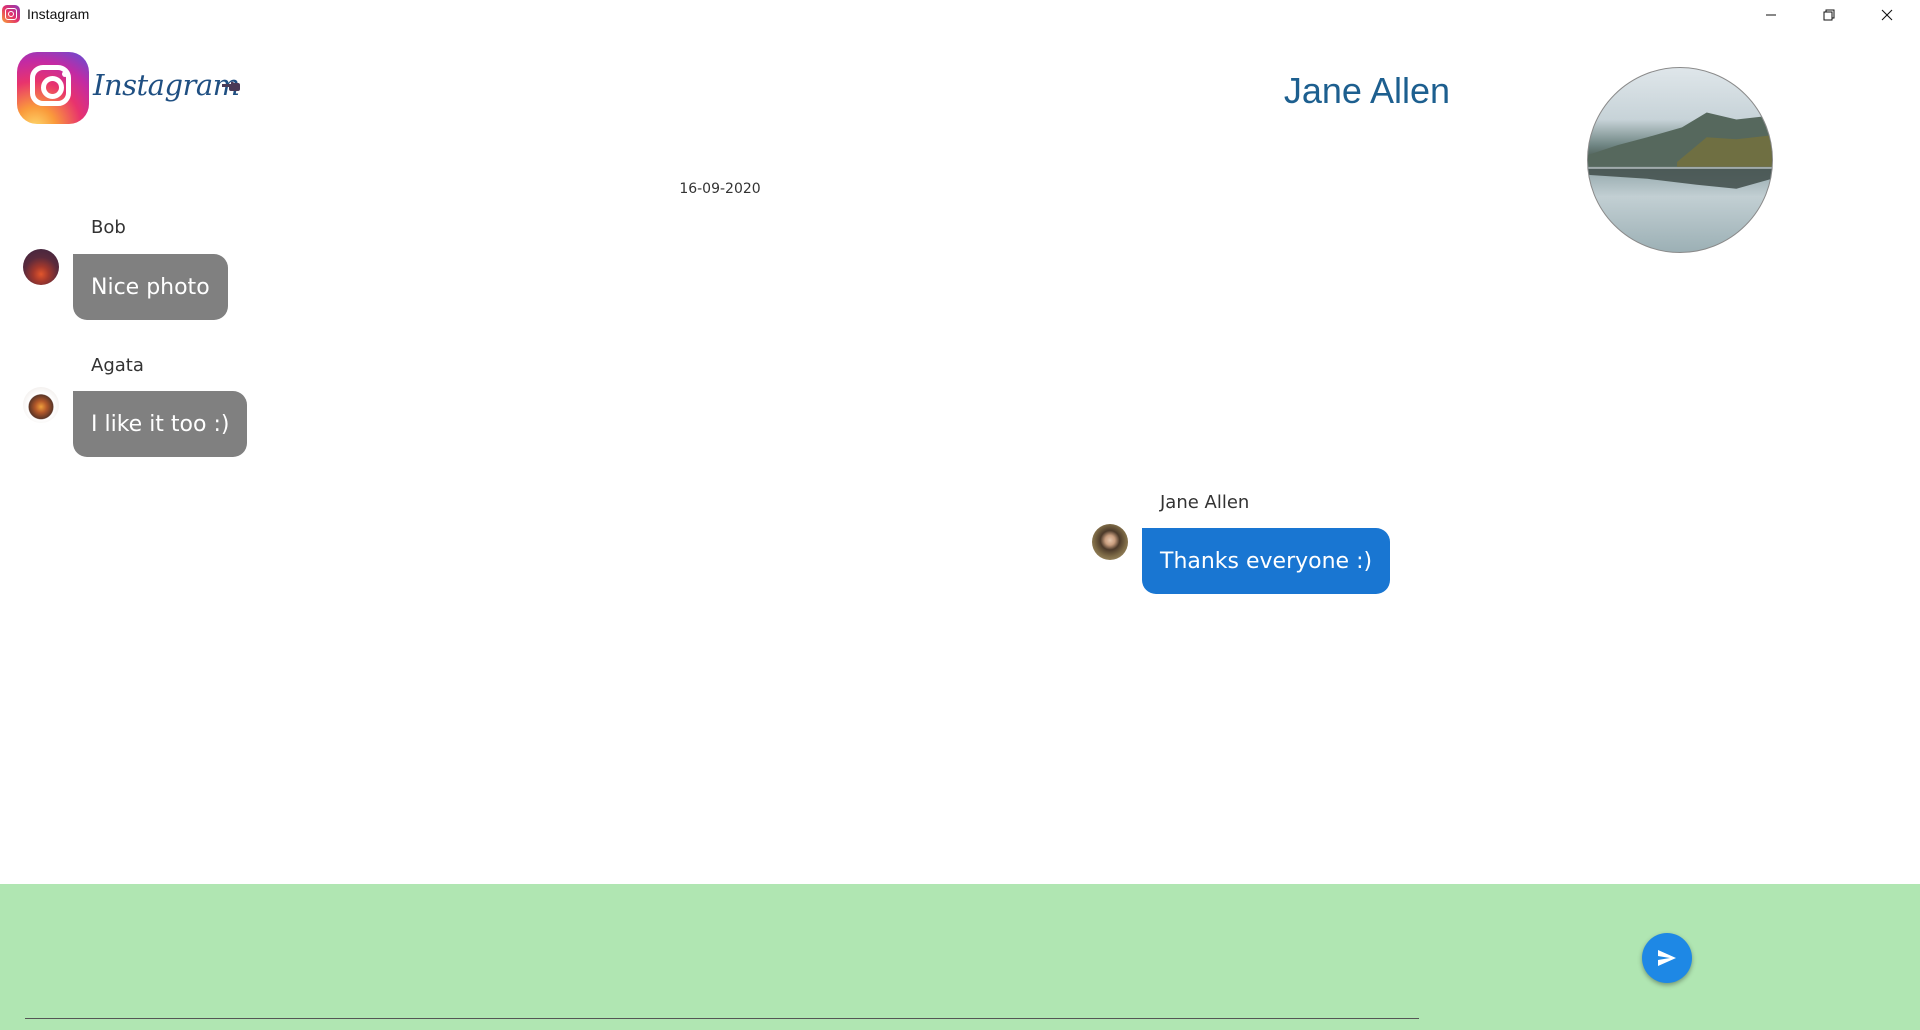 Image resolution: width=1920 pixels, height=1030 pixels. I want to click on send-button, so click(1667, 958).